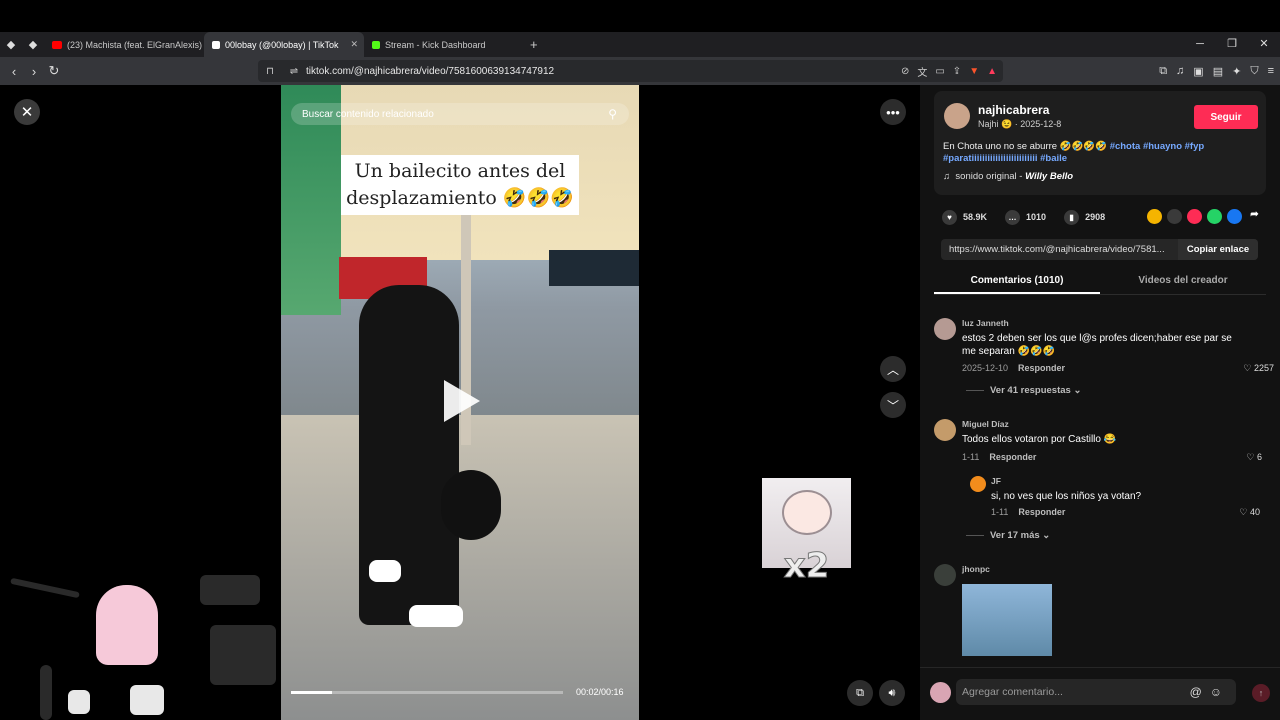 The width and height of the screenshot is (1280, 720). What do you see at coordinates (1263, 368) in the screenshot?
I see `like-count: 2257` at bounding box center [1263, 368].